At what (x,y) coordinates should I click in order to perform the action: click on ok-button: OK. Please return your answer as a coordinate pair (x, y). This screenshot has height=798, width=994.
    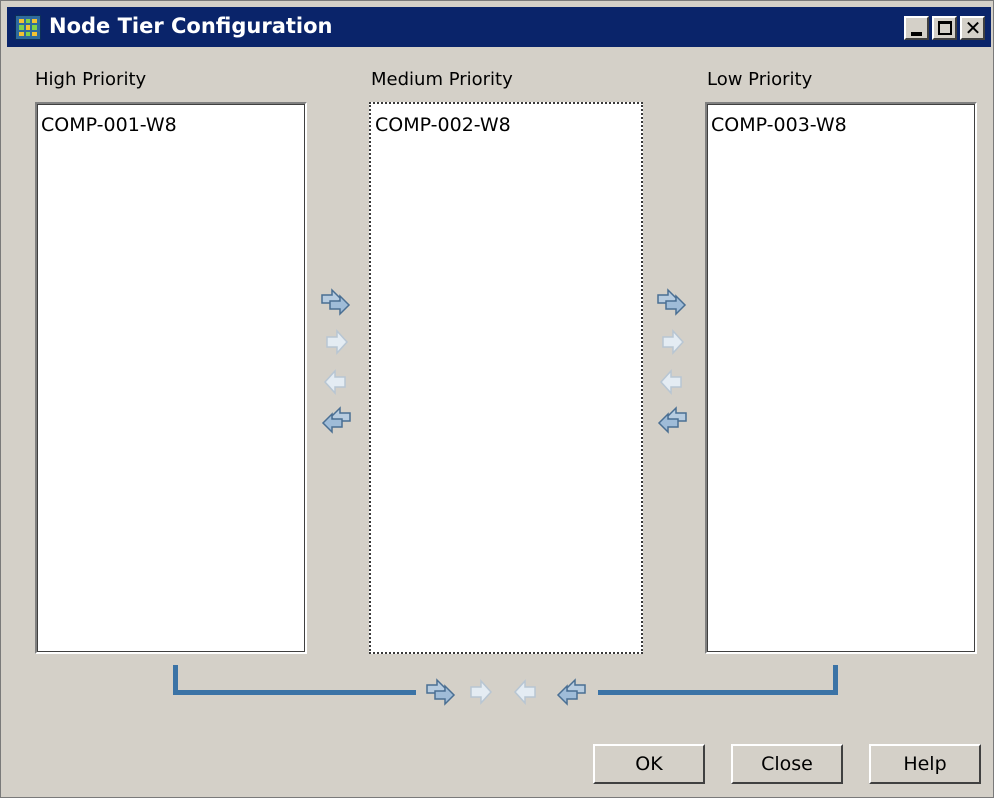
    Looking at the image, I should click on (649, 764).